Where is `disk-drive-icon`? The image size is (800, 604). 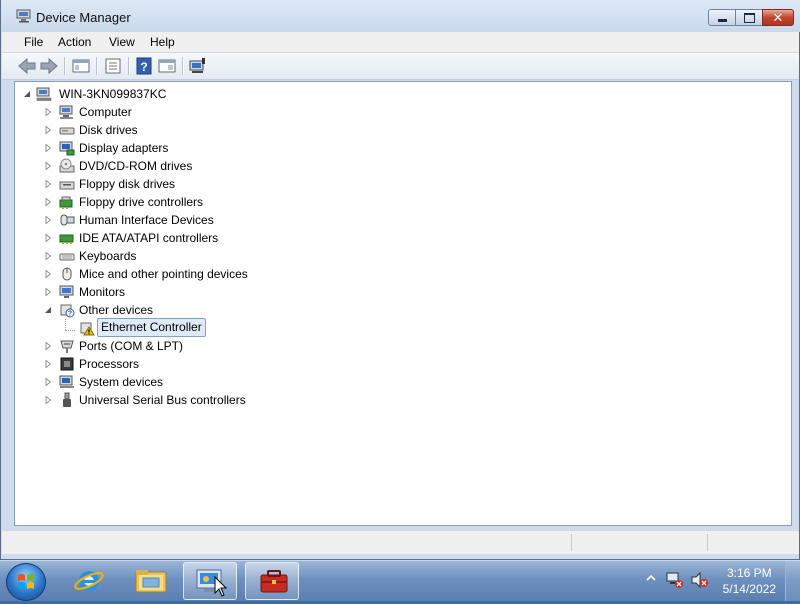 disk-drive-icon is located at coordinates (67, 131).